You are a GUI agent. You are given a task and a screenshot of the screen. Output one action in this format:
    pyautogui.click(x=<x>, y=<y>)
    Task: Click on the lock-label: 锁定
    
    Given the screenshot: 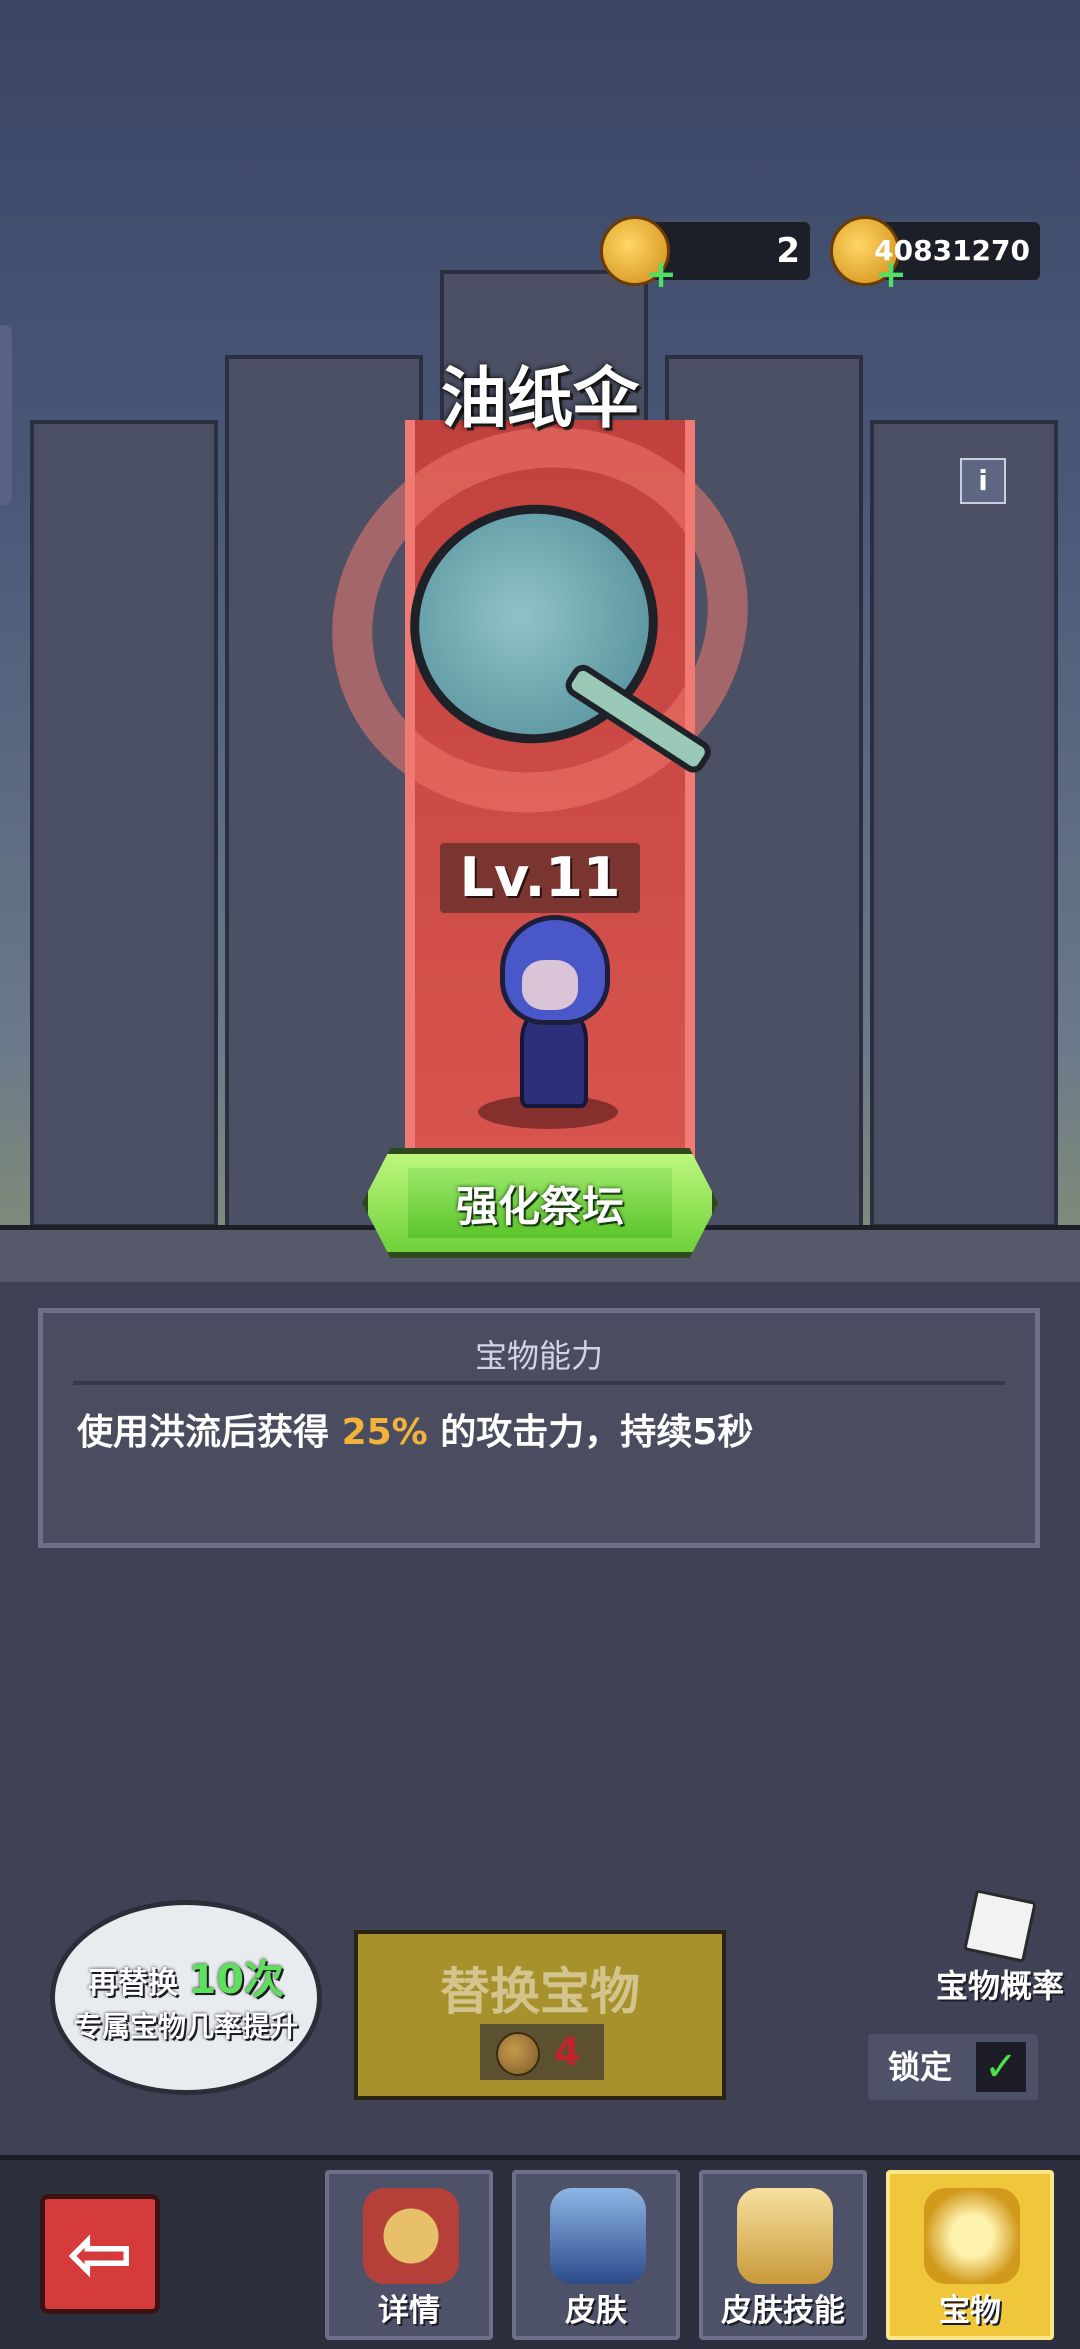 What is the action you would take?
    pyautogui.click(x=920, y=2067)
    